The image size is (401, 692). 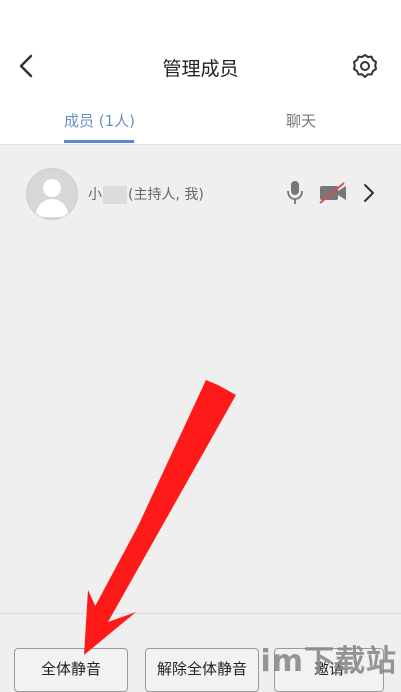 I want to click on member-name: 小 (主持人, 我), so click(x=146, y=194).